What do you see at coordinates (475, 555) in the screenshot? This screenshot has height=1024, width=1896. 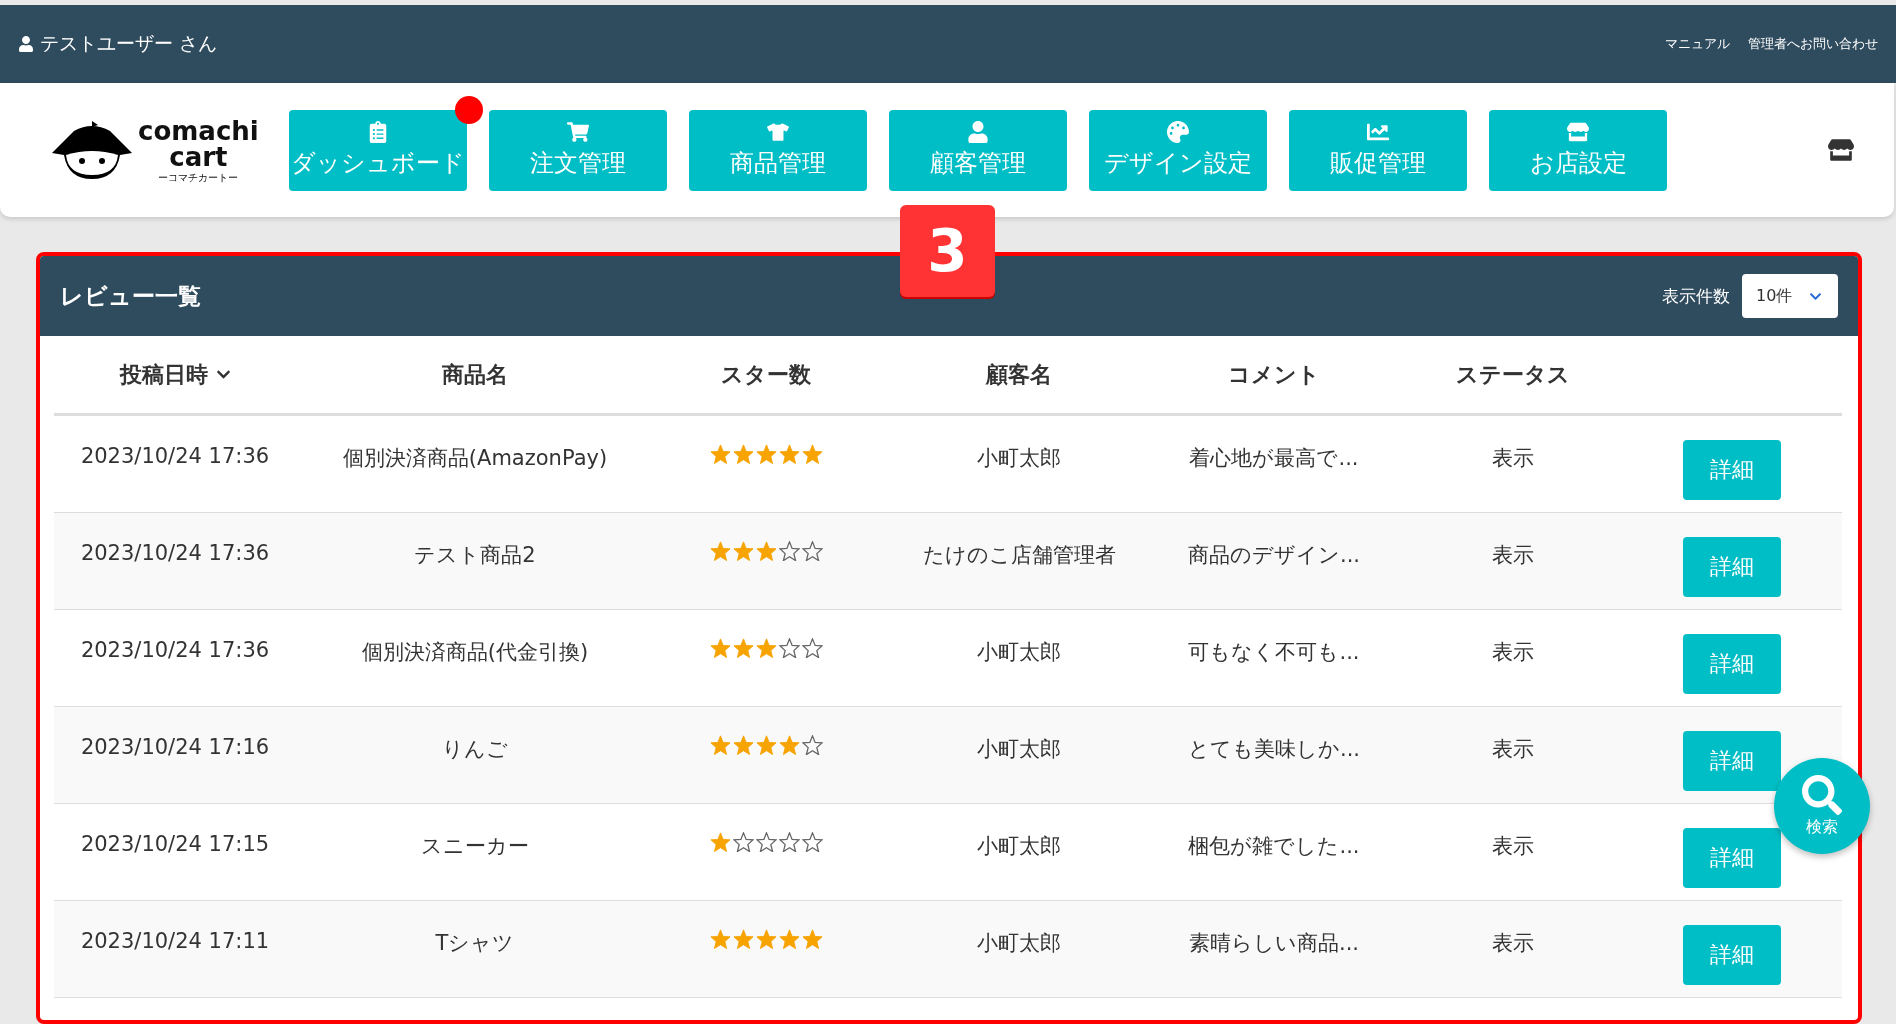 I see `table-cell-text: テスト商品2` at bounding box center [475, 555].